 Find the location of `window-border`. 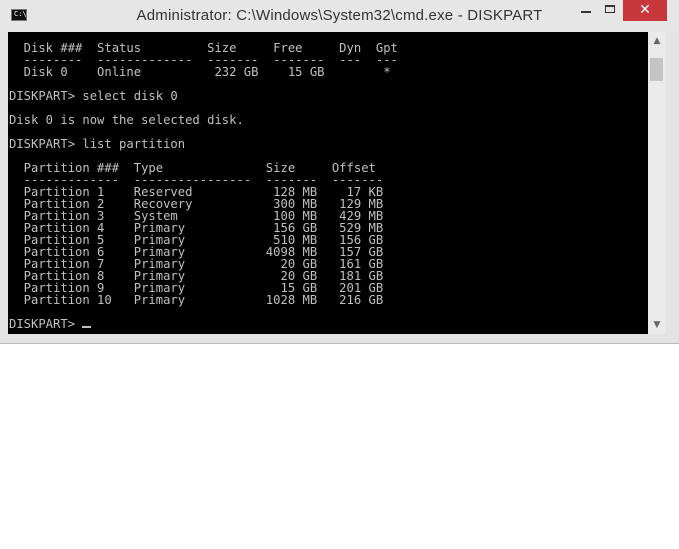

window-border is located at coordinates (672, 187).